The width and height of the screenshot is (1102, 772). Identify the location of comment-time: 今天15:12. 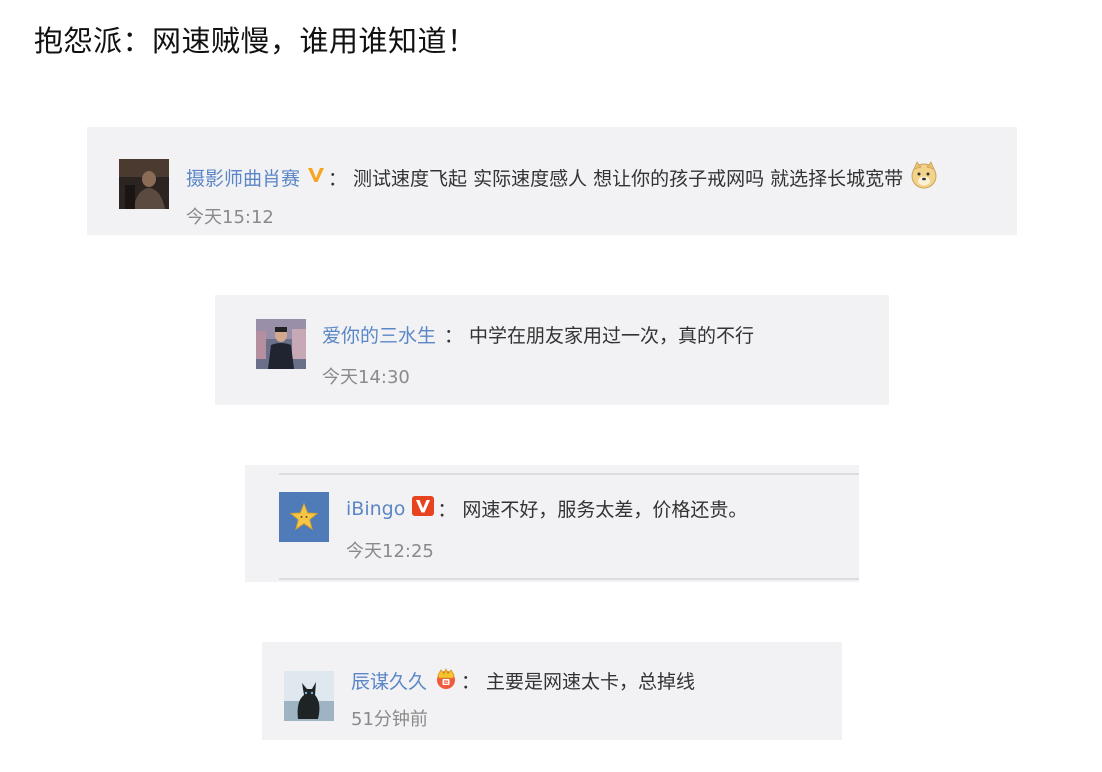
(230, 217).